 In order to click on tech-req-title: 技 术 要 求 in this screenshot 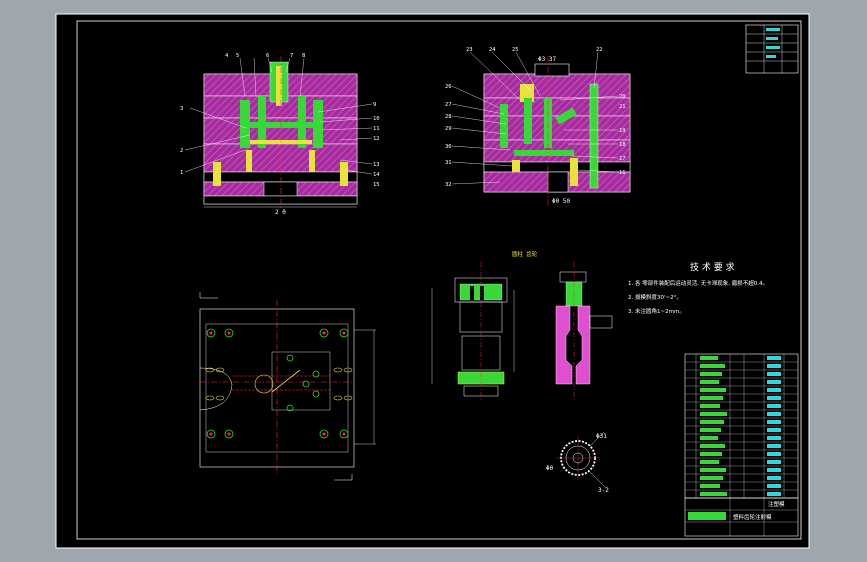, I will do `click(712, 267)`.